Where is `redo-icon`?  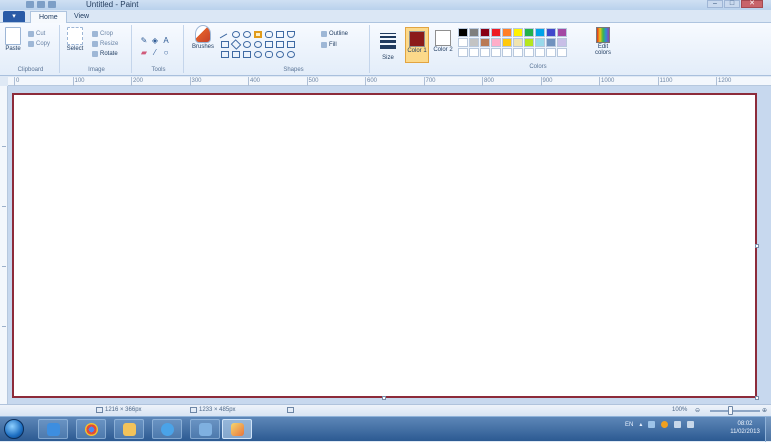 redo-icon is located at coordinates (52, 4).